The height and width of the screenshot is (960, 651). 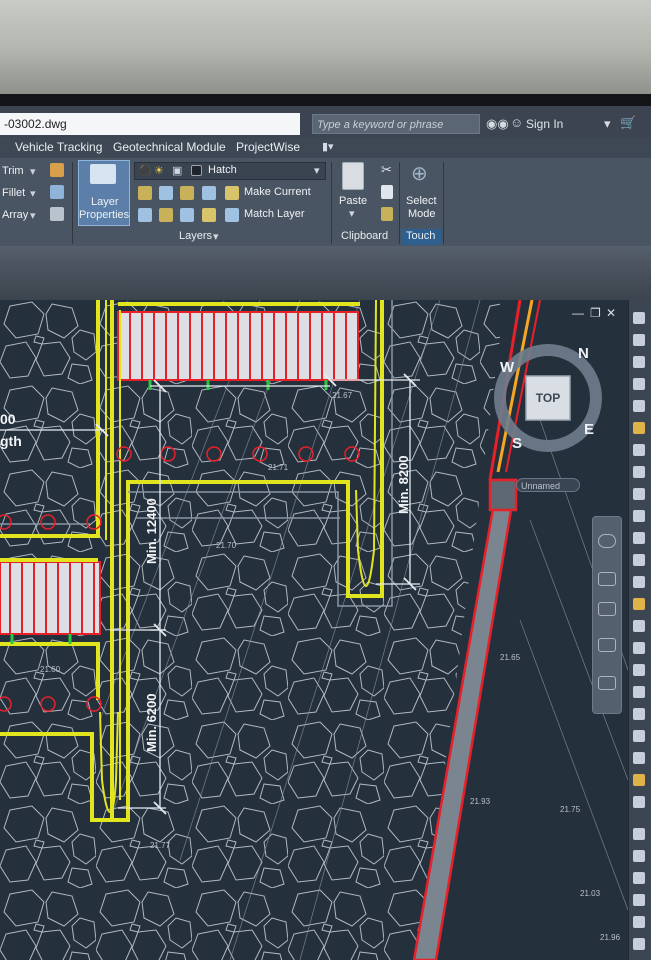 What do you see at coordinates (611, 313) in the screenshot?
I see `close-icon: ✕` at bounding box center [611, 313].